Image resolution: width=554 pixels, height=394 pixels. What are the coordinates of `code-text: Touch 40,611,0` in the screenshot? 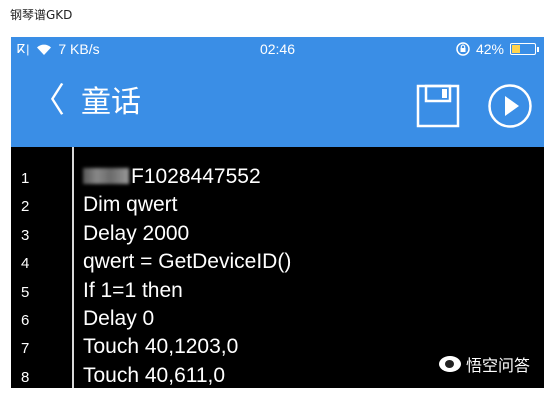 It's located at (154, 375).